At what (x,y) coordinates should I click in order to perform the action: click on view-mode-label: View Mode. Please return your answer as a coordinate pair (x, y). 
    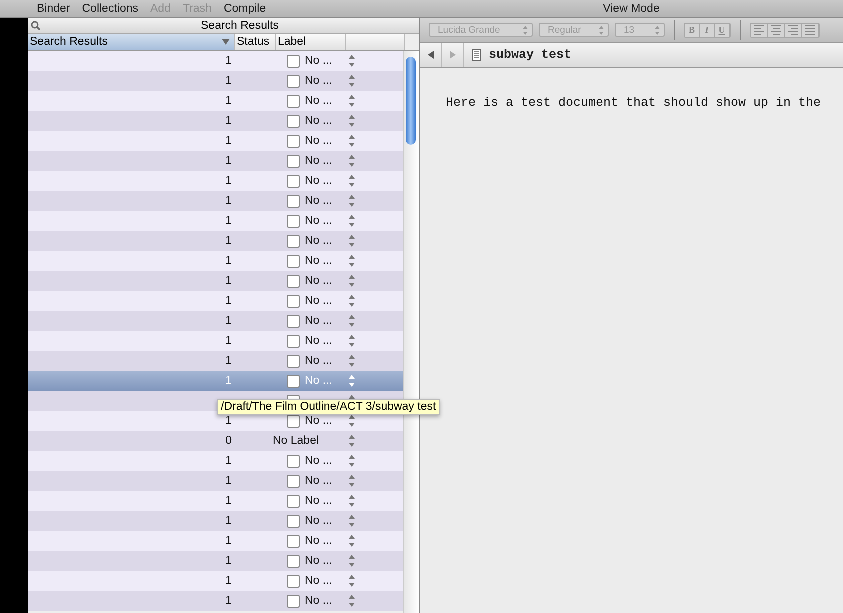
    Looking at the image, I should click on (631, 8).